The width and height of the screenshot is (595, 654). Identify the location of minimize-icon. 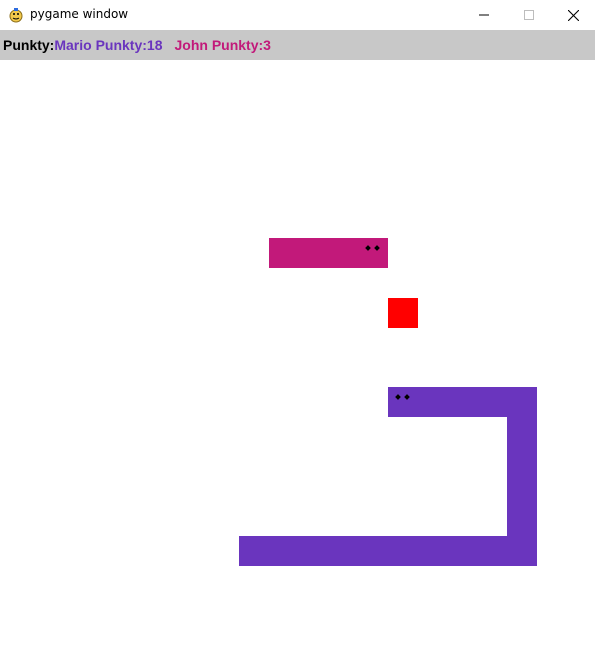
(483, 15).